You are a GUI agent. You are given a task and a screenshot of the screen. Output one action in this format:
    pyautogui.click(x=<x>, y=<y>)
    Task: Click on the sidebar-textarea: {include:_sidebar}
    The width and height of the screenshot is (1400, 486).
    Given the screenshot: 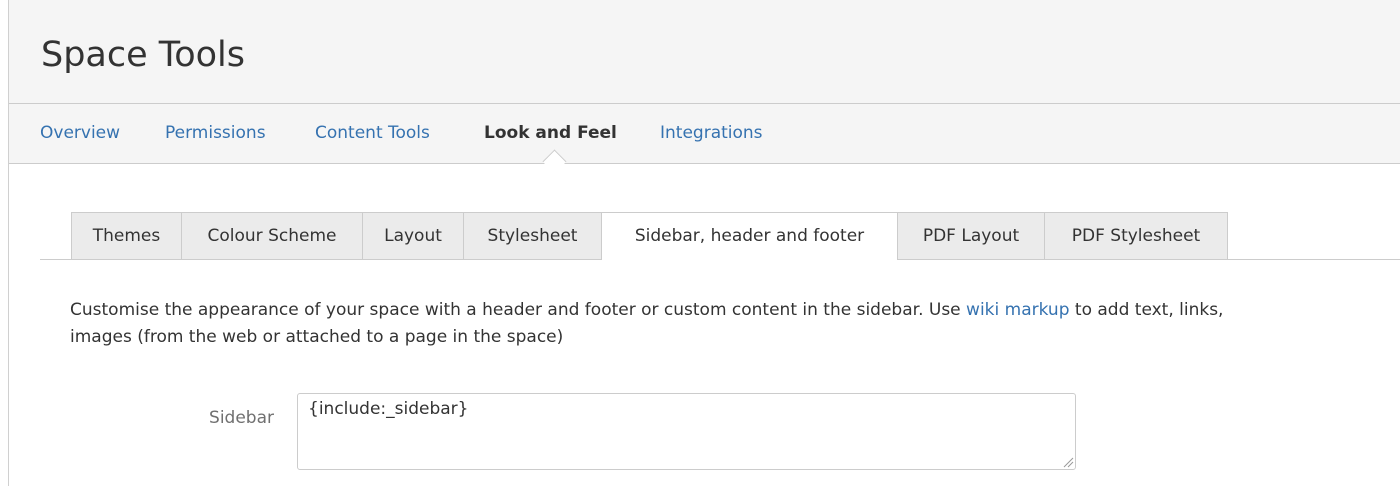 What is the action you would take?
    pyautogui.click(x=686, y=431)
    